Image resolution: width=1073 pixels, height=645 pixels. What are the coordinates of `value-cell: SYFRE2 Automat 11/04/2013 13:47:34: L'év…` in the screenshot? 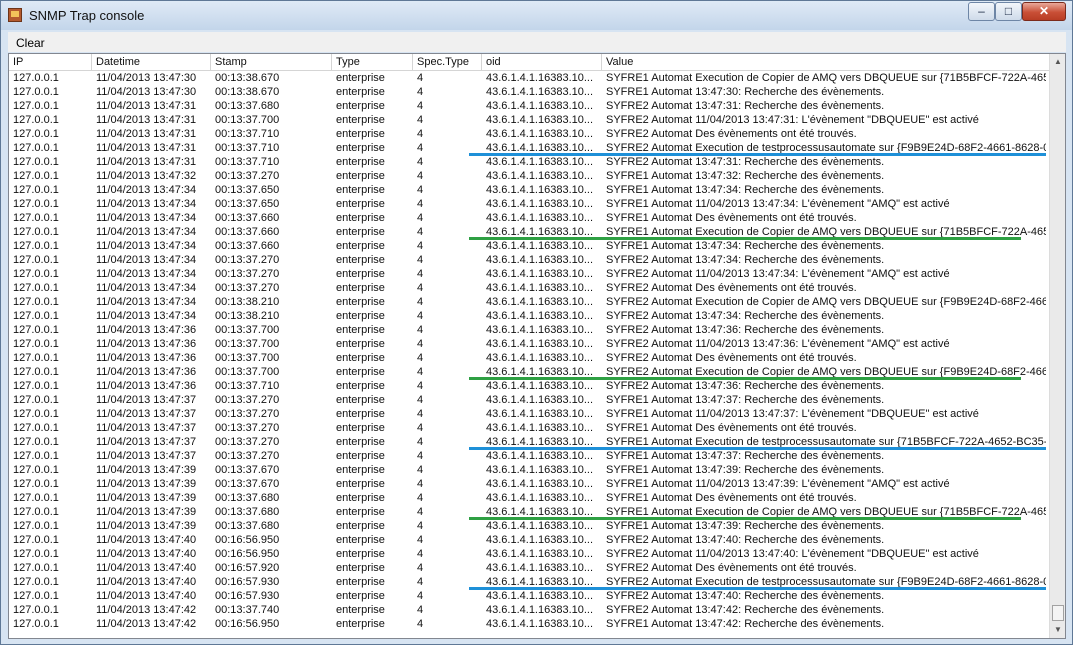 It's located at (778, 274).